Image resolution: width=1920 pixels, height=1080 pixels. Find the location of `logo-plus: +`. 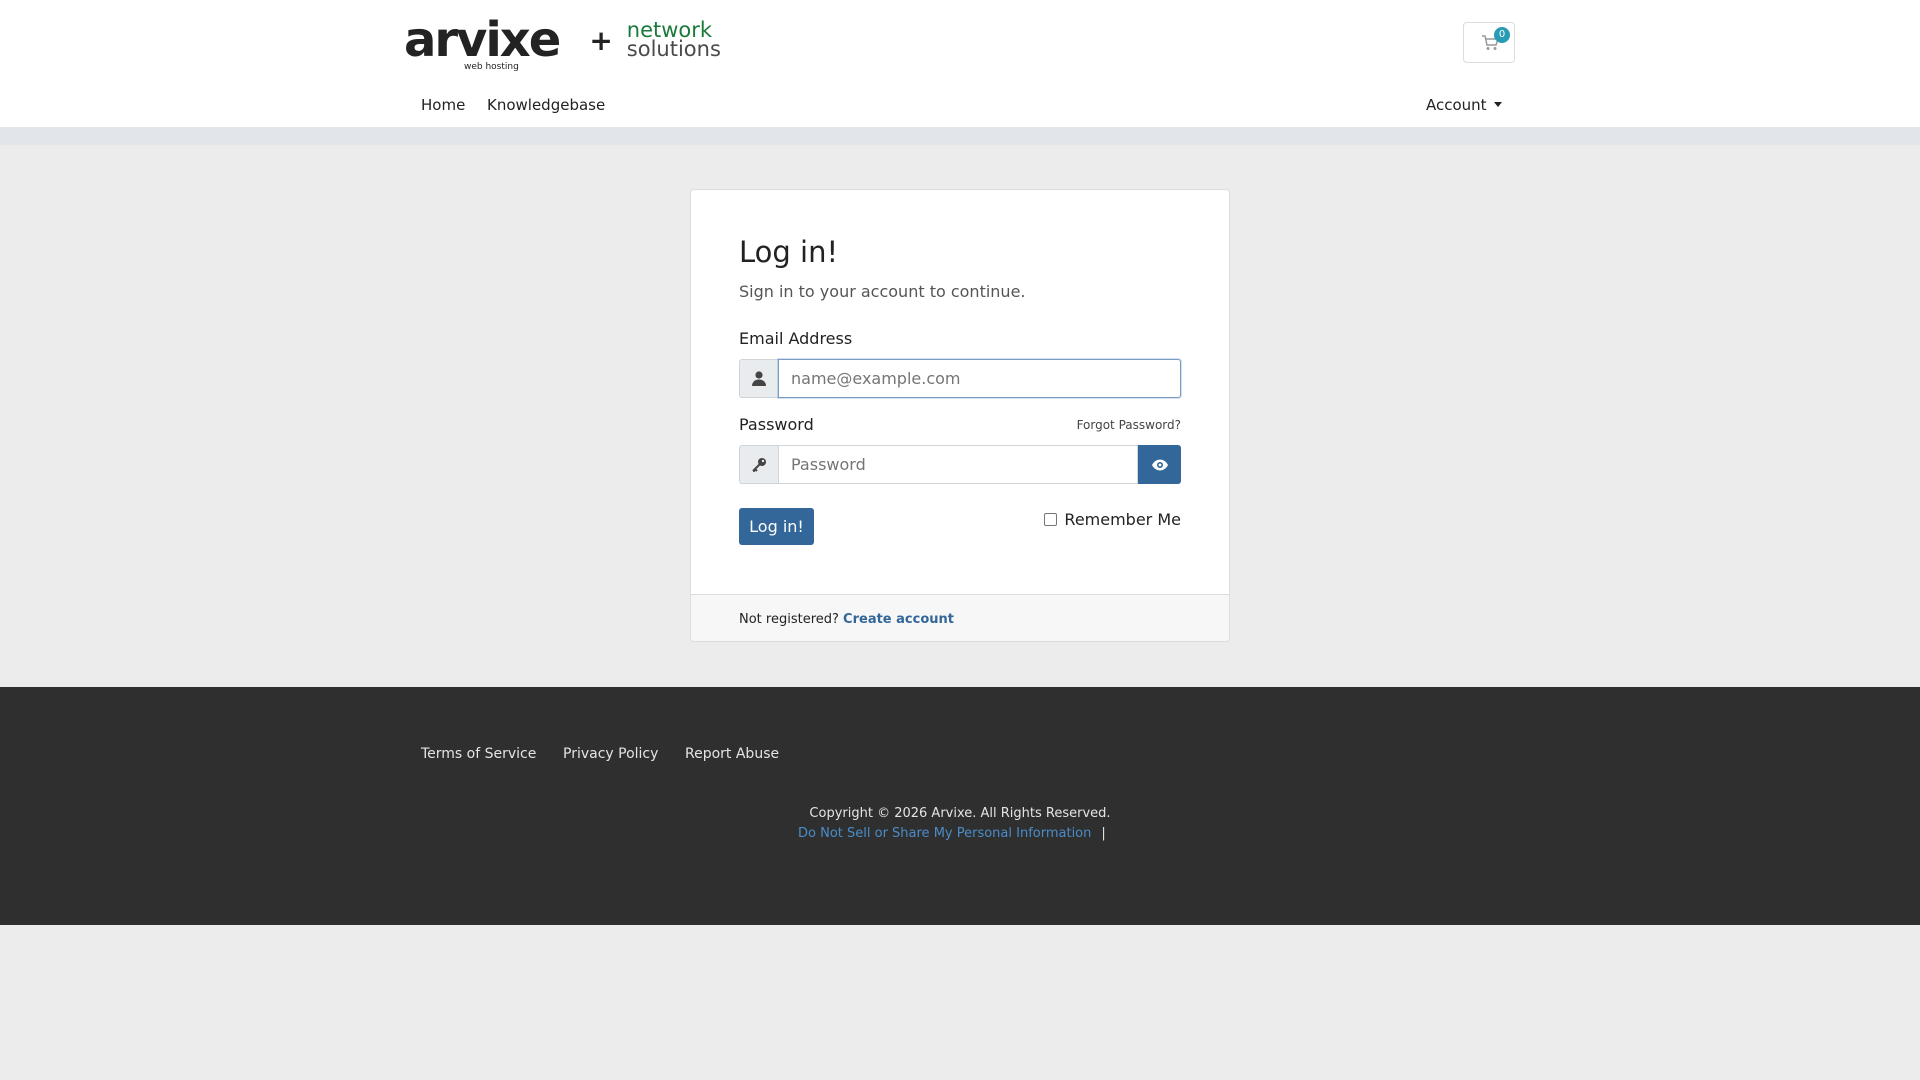

logo-plus: + is located at coordinates (601, 40).